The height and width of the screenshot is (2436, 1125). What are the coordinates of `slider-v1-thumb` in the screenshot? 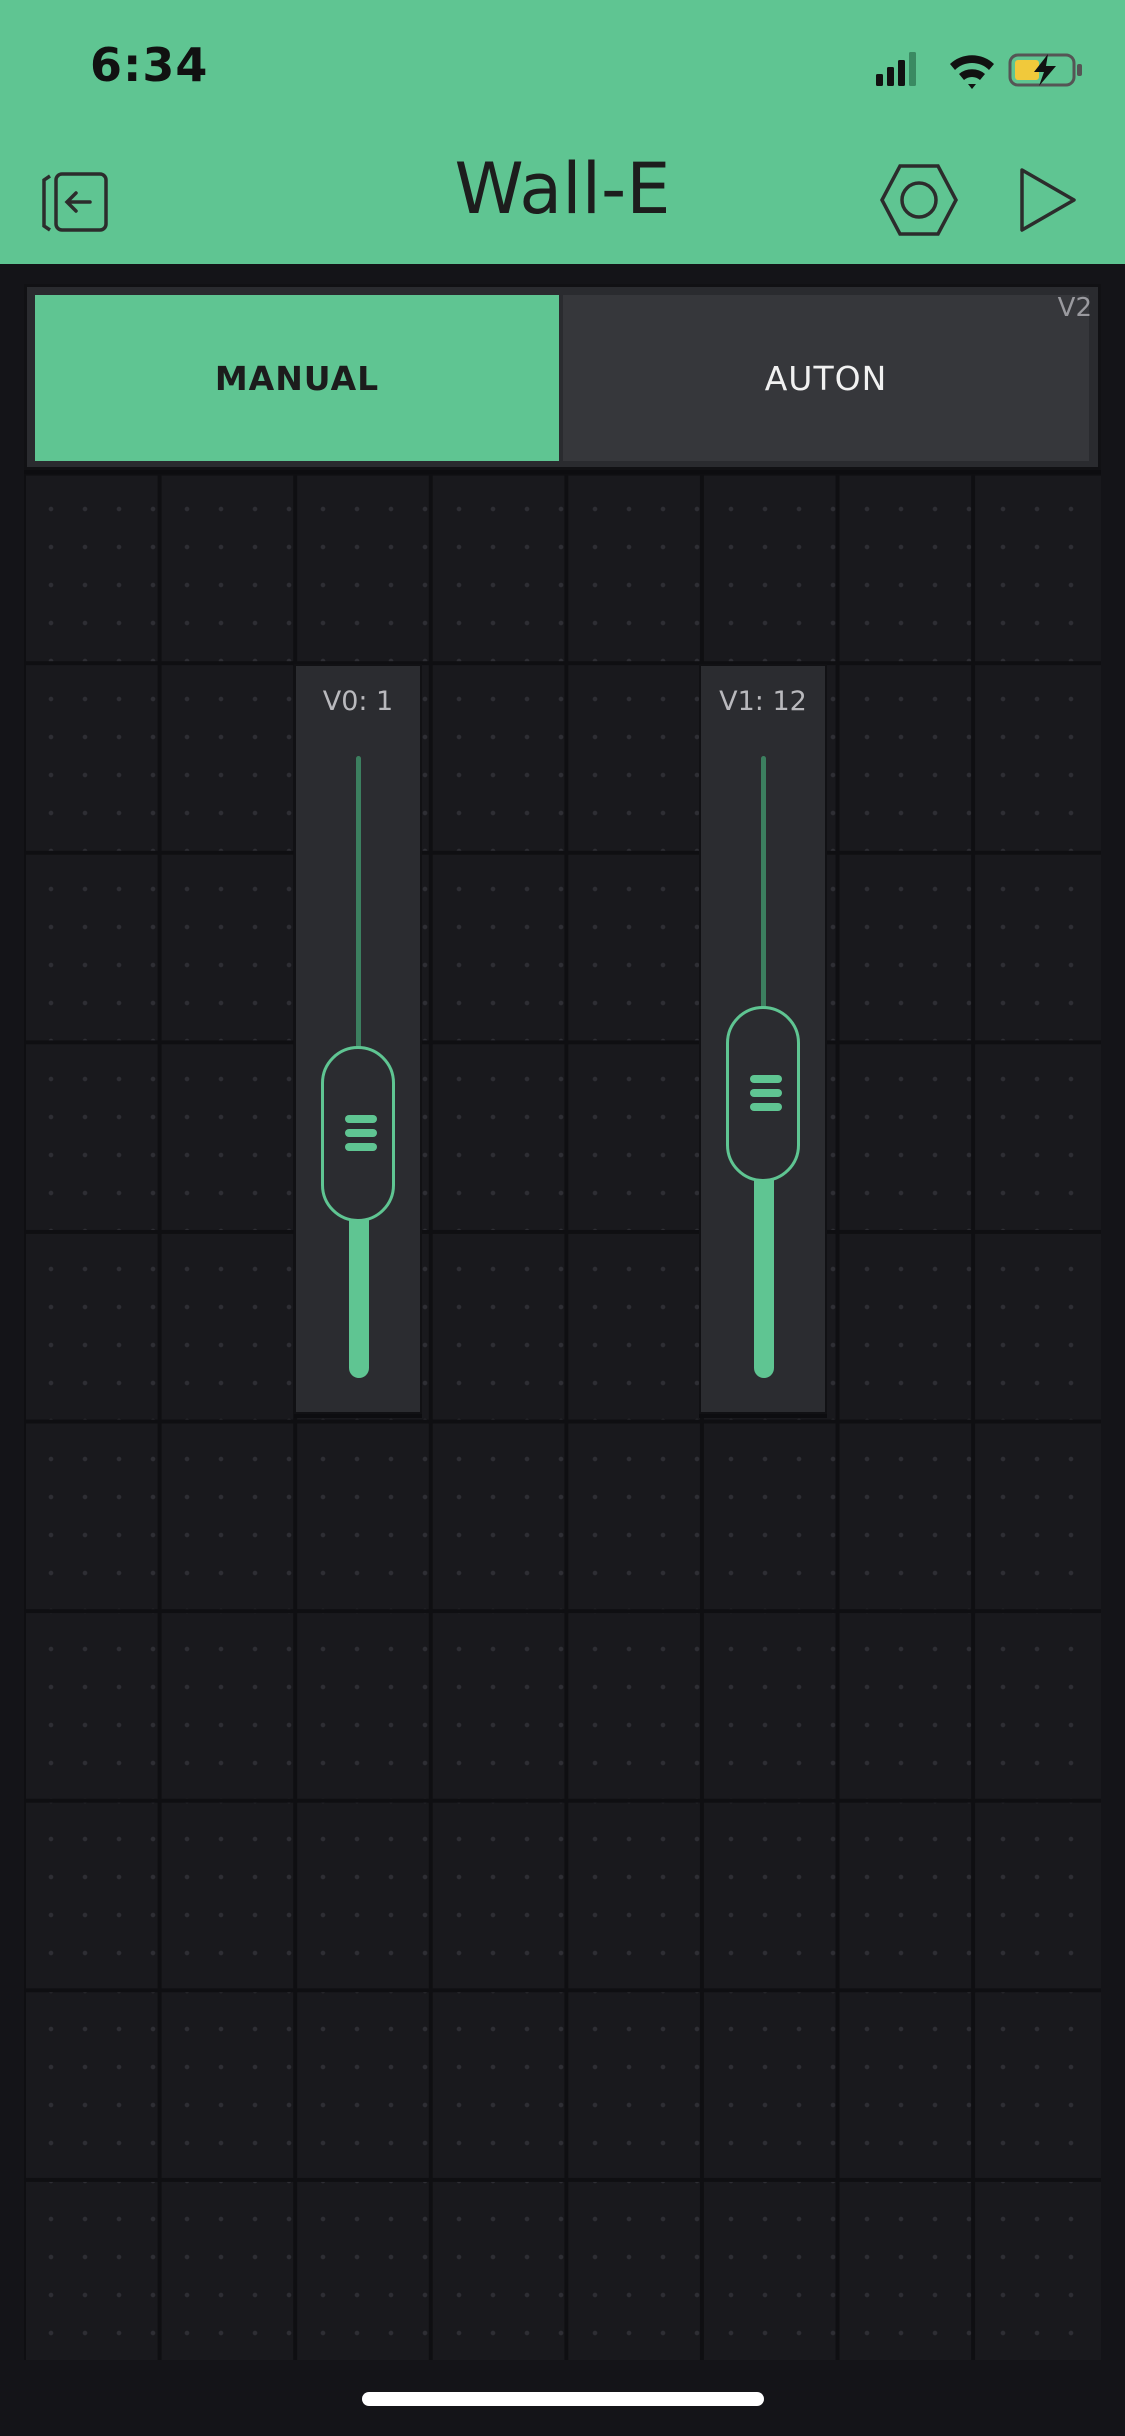 It's located at (763, 1093).